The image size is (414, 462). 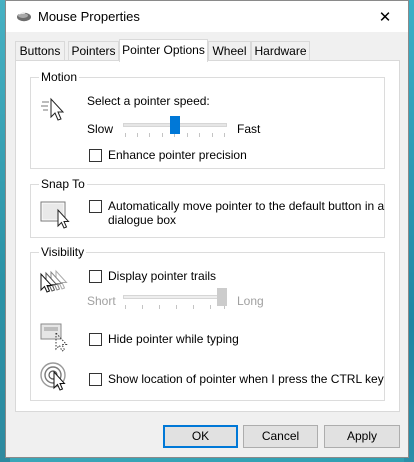 I want to click on window-title: Mouse Properties, so click(x=89, y=16).